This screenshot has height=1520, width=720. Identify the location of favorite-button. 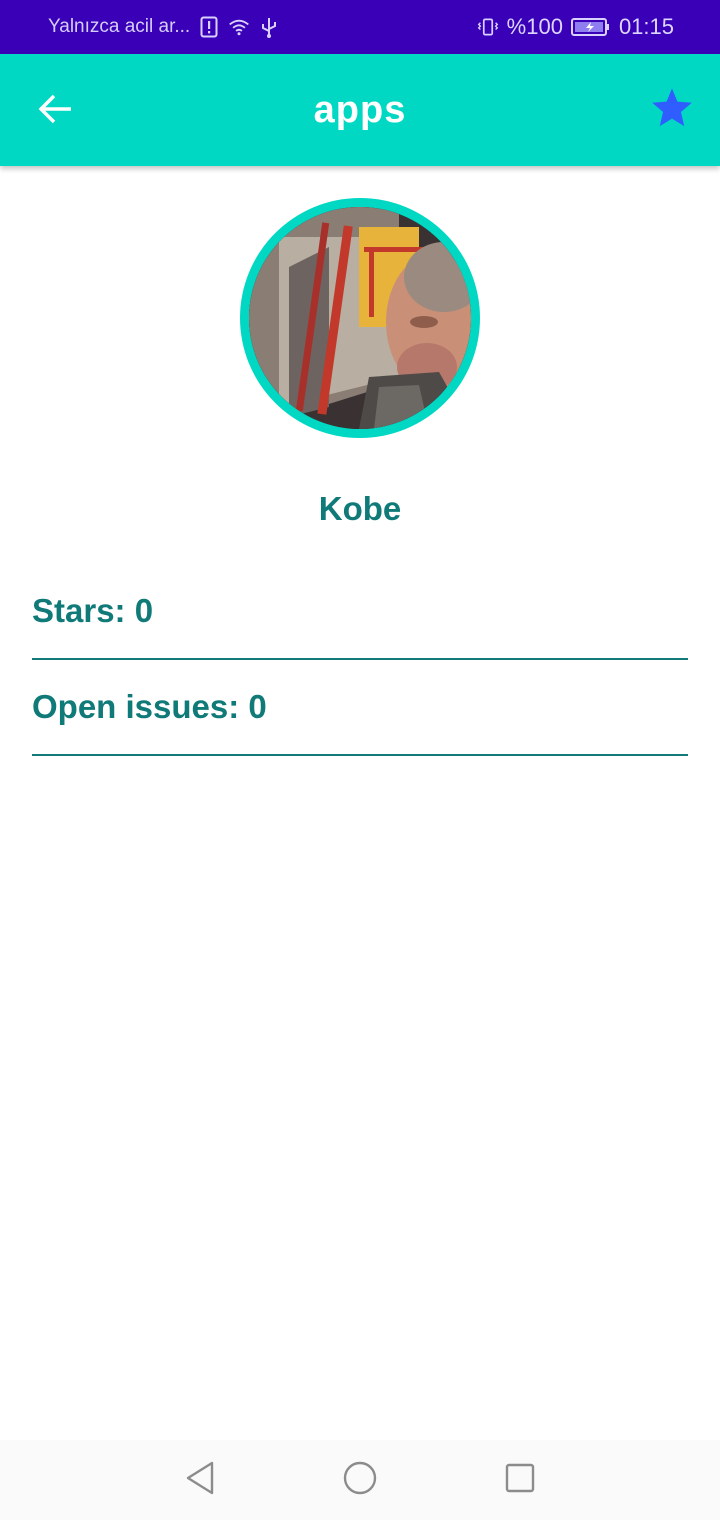
(672, 110).